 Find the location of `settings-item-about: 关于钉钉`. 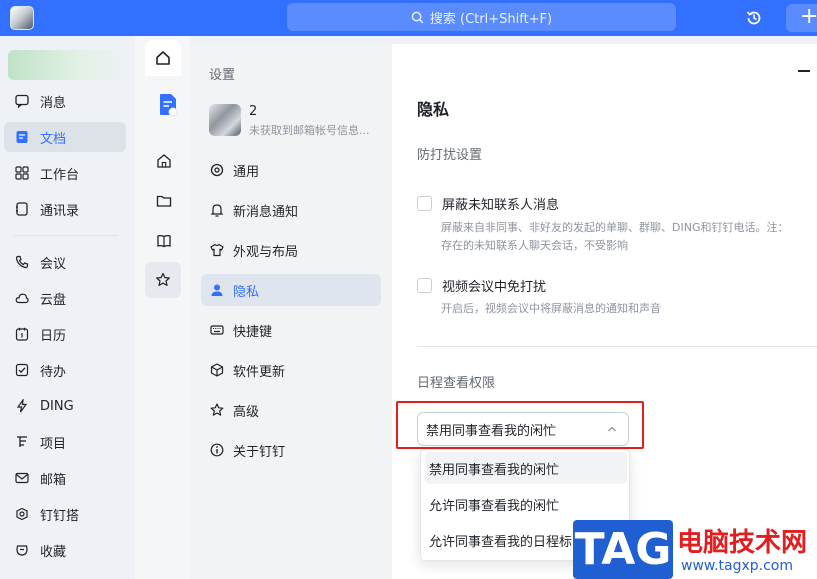

settings-item-about: 关于钉钉 is located at coordinates (291, 450).